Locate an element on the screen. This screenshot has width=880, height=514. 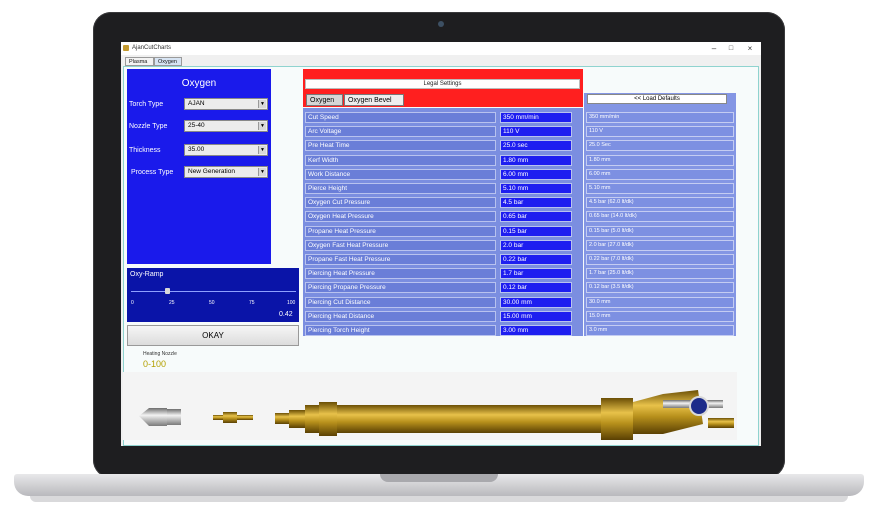
setting-default-value: 25.0 Sec is located at coordinates (660, 146).